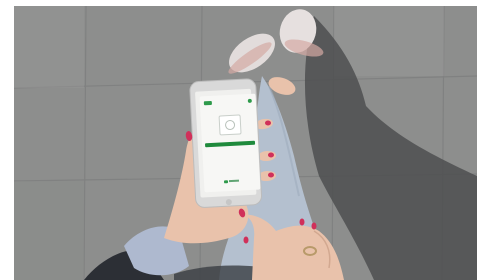 This screenshot has height=280, width=492. I want to click on app-header, so click(227, 102).